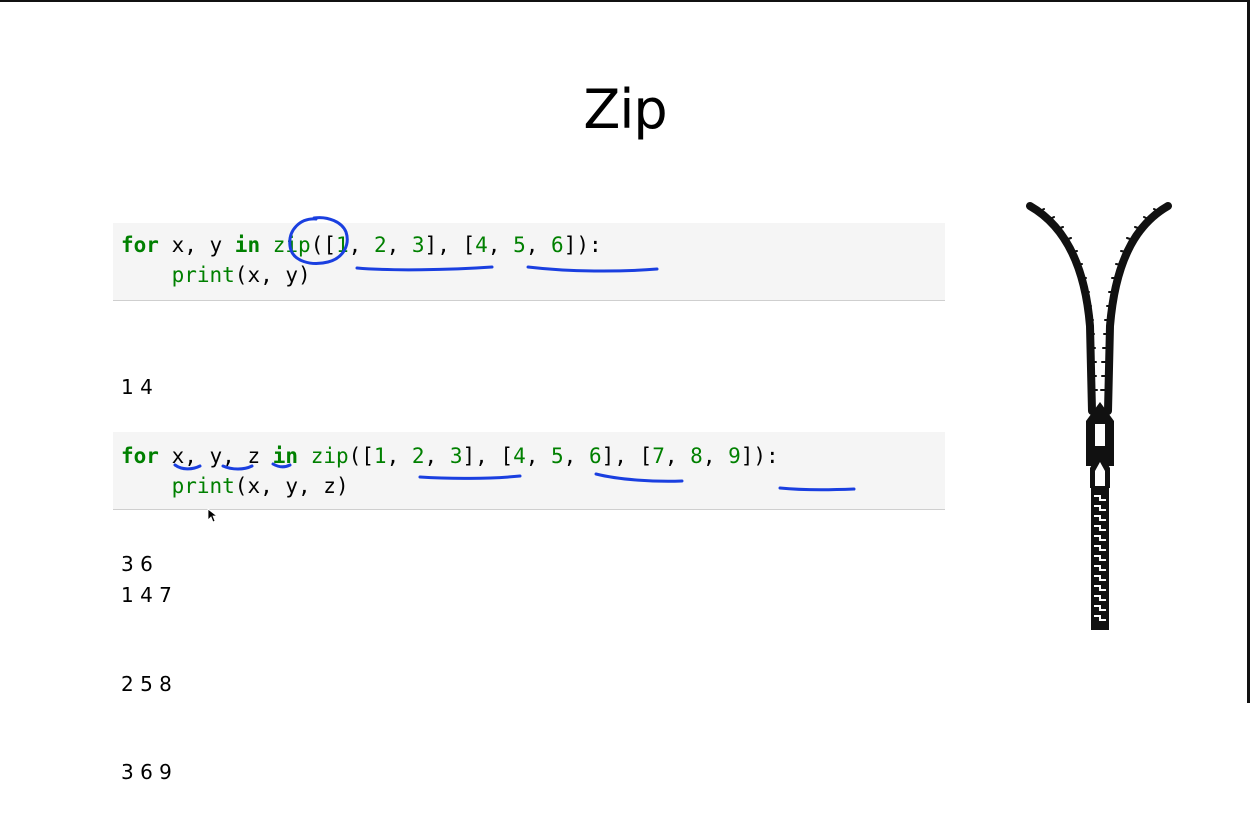 Image resolution: width=1250 pixels, height=817 pixels. I want to click on code-line-2: print(x, y, z), so click(260, 486).